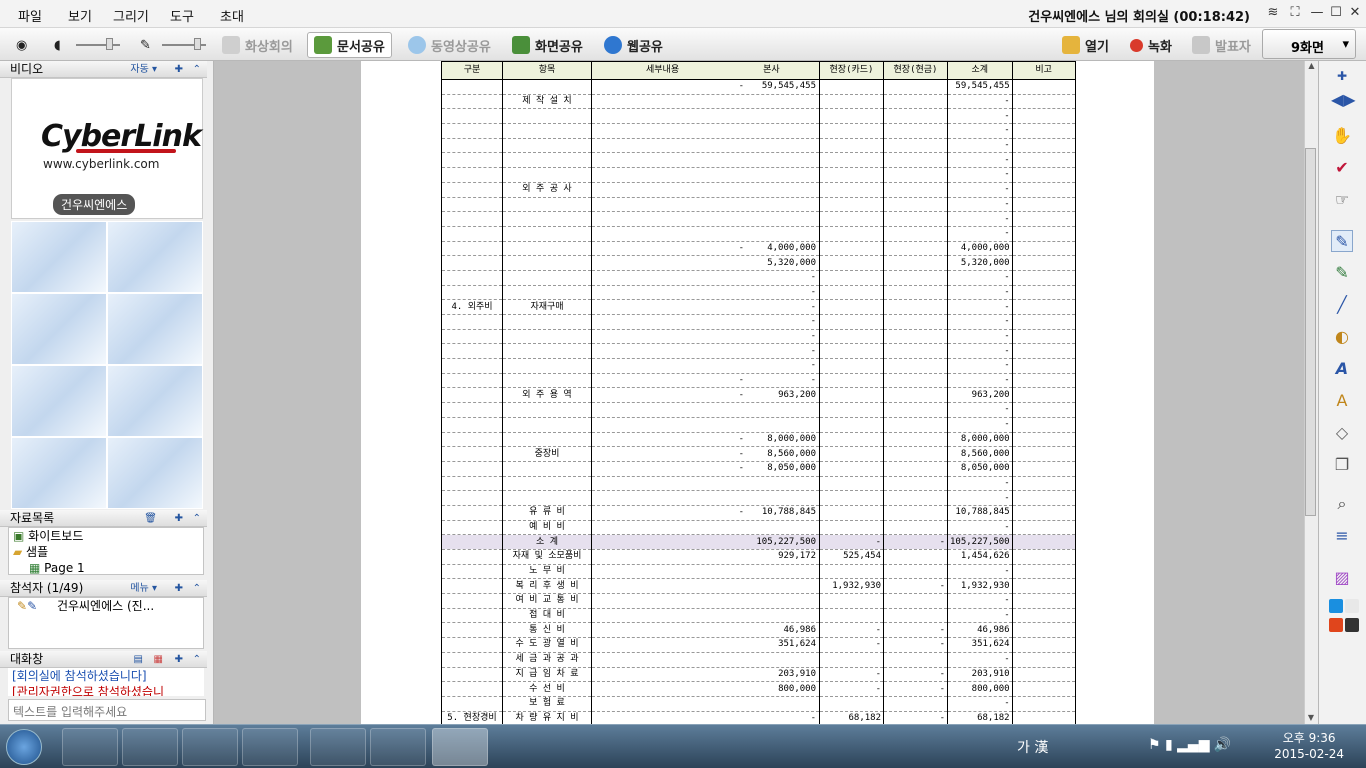  I want to click on table-row: 유 류 비 - 10,788,845 10,788,845, so click(758, 513).